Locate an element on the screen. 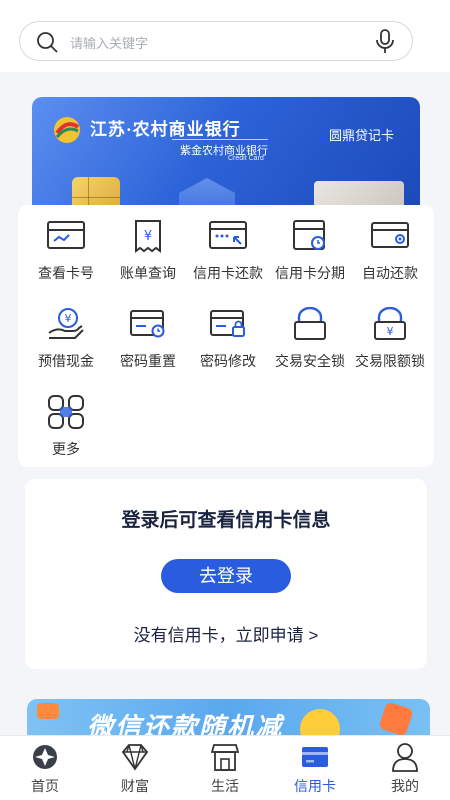 The width and height of the screenshot is (450, 800). tab-mine: 我的 is located at coordinates (405, 768).